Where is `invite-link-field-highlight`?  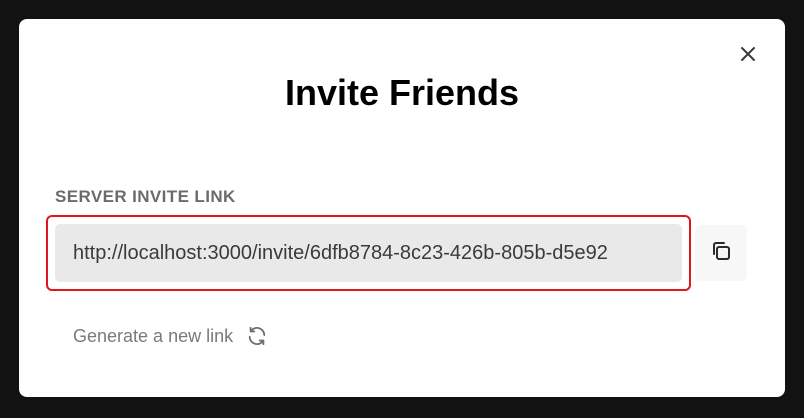 invite-link-field-highlight is located at coordinates (368, 253).